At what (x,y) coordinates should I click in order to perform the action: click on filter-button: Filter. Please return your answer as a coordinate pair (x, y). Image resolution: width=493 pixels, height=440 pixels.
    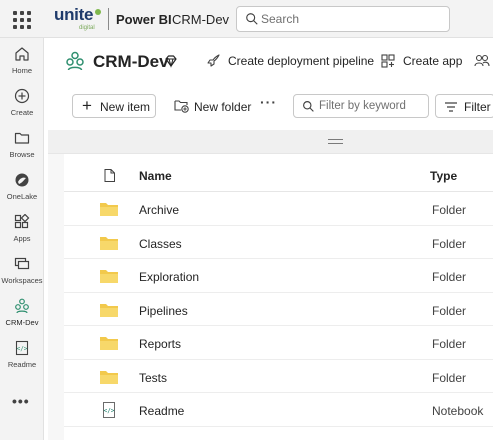
    Looking at the image, I should click on (464, 106).